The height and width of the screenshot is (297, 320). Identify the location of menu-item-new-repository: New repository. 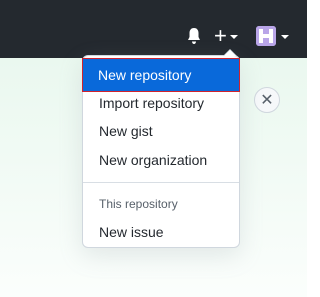
(161, 75).